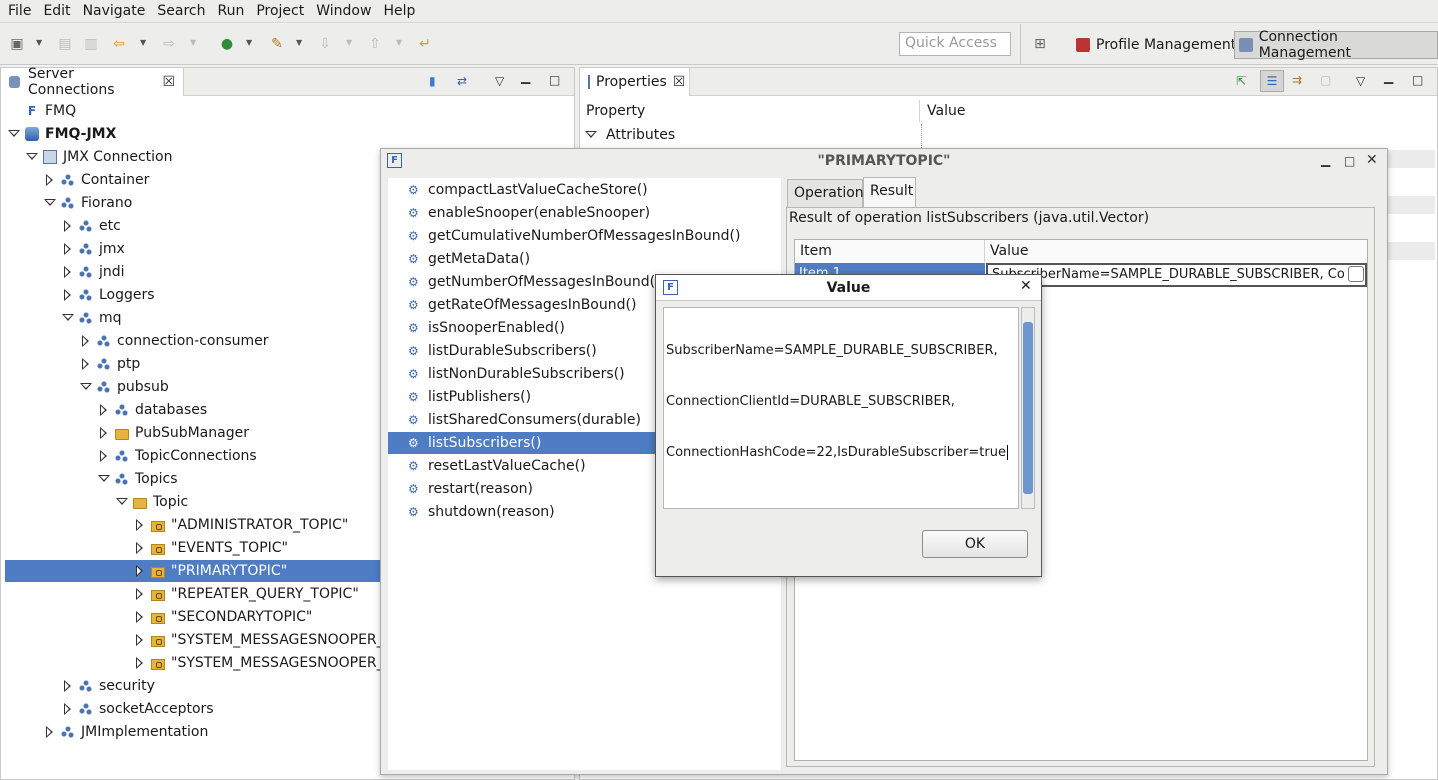 This screenshot has height=780, width=1438. What do you see at coordinates (65, 44) in the screenshot?
I see `save-icon: ▤` at bounding box center [65, 44].